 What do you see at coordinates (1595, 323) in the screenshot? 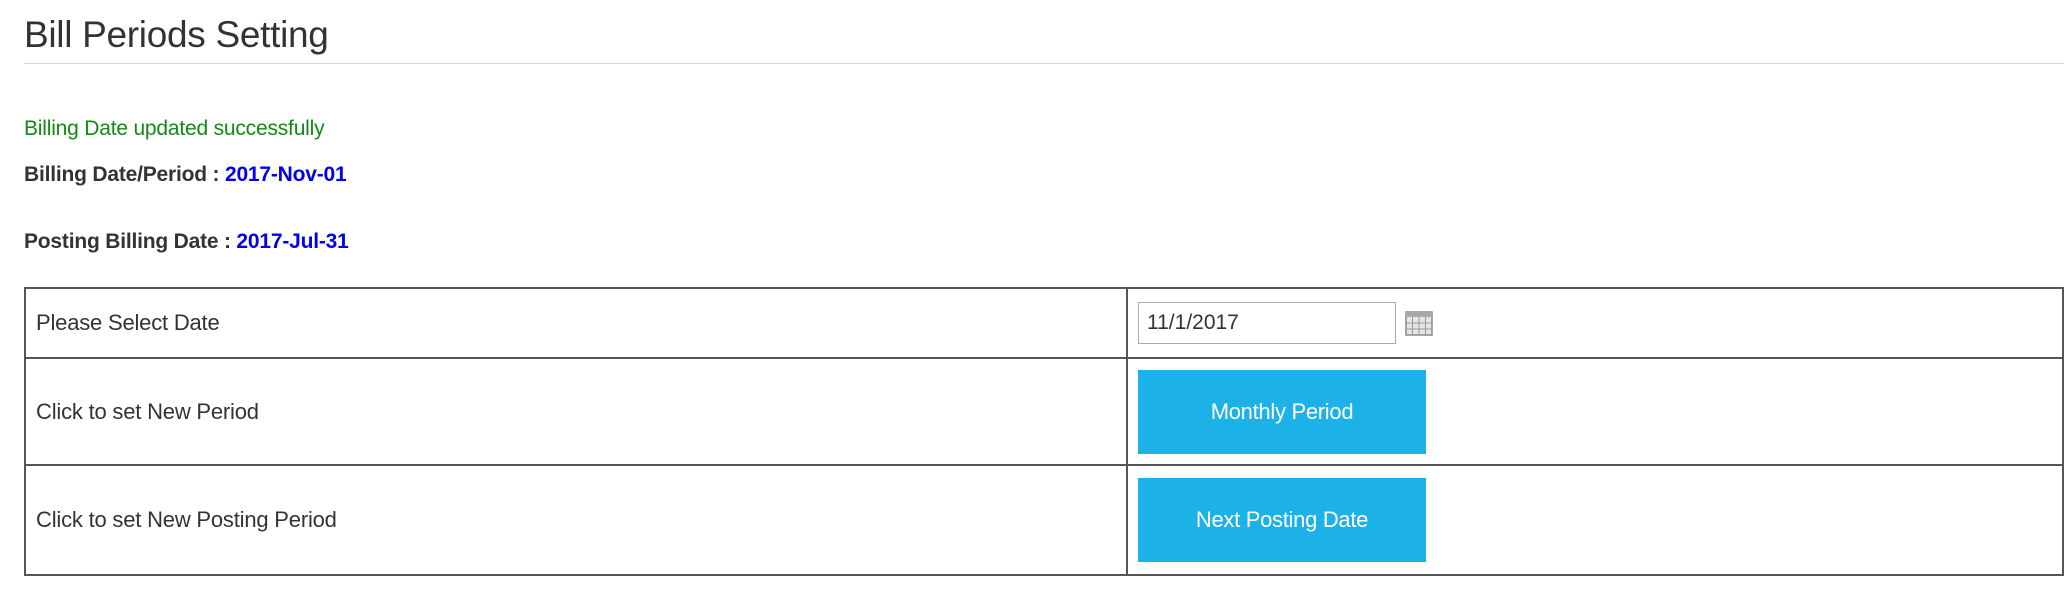
I see `select-date-cell` at bounding box center [1595, 323].